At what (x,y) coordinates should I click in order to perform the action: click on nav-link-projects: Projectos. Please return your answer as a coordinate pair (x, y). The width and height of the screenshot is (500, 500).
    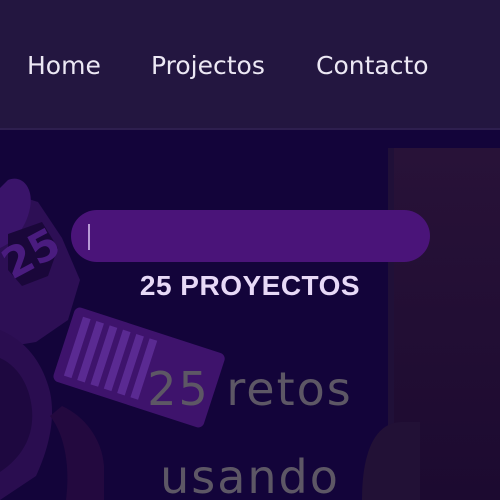
    Looking at the image, I should click on (208, 66).